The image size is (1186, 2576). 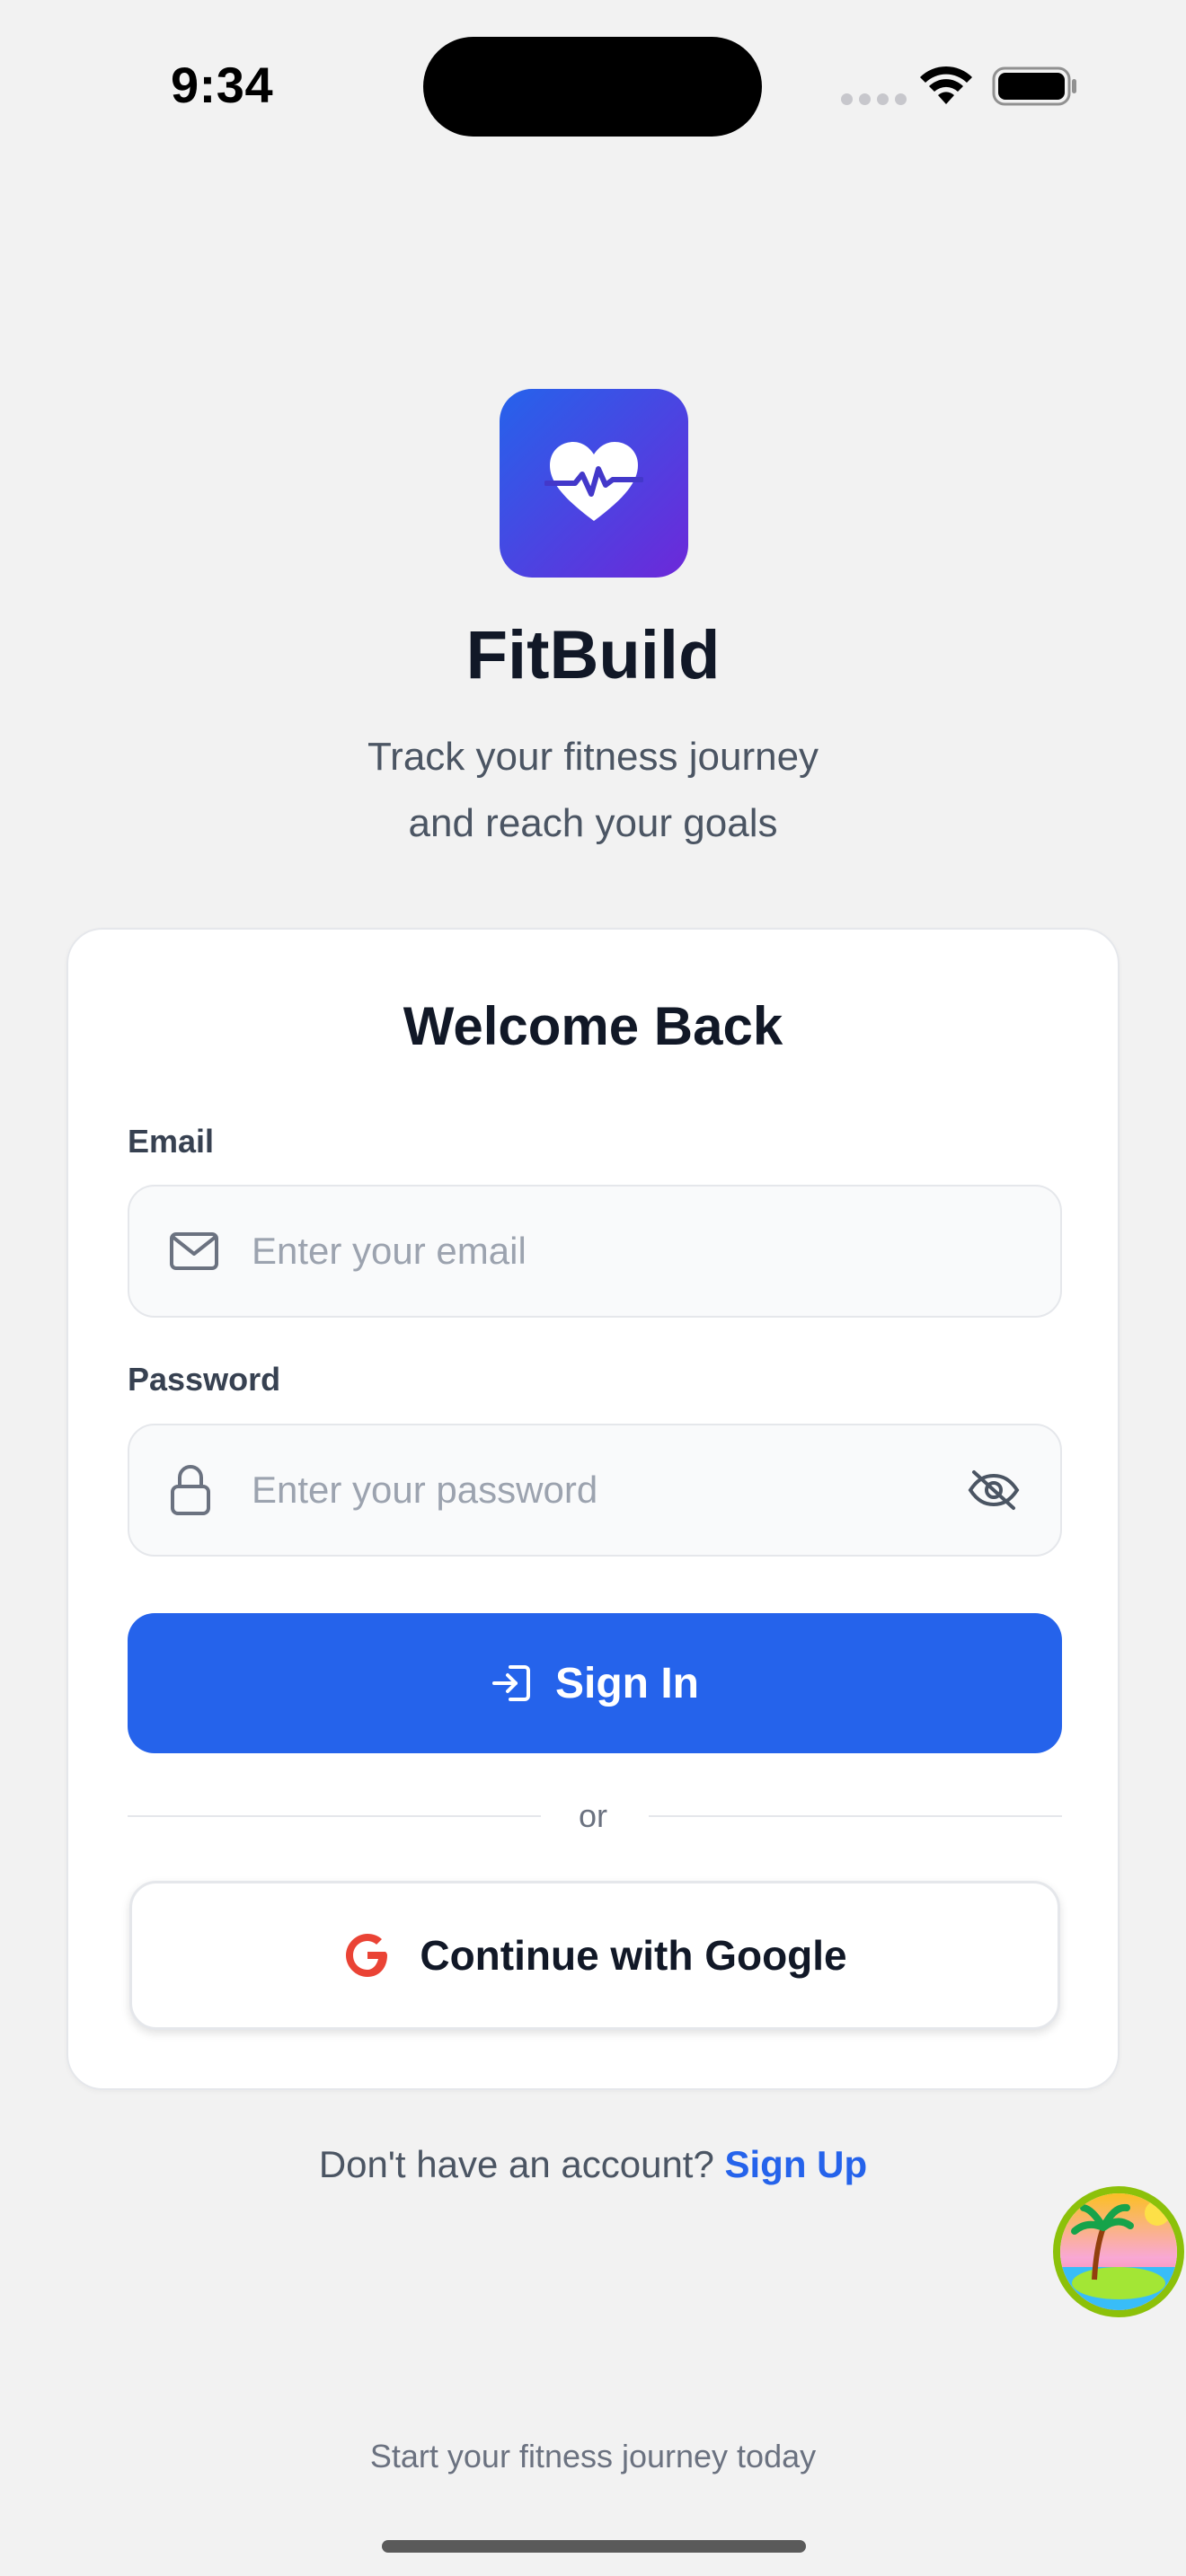 What do you see at coordinates (796, 2164) in the screenshot?
I see `sign-up-link: Sign Up` at bounding box center [796, 2164].